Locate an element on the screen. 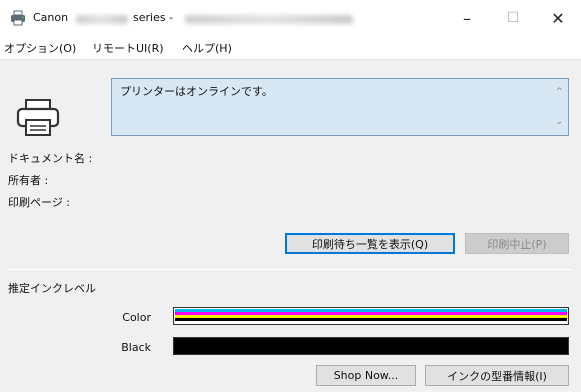 The image size is (581, 392). black-ink-level-bar is located at coordinates (371, 346).